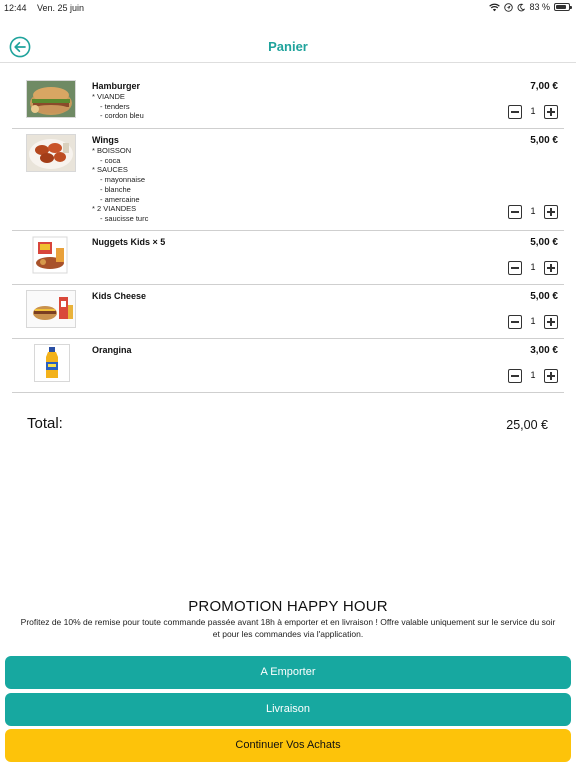 The image size is (576, 768). I want to click on option-line: - tenders, so click(115, 106).